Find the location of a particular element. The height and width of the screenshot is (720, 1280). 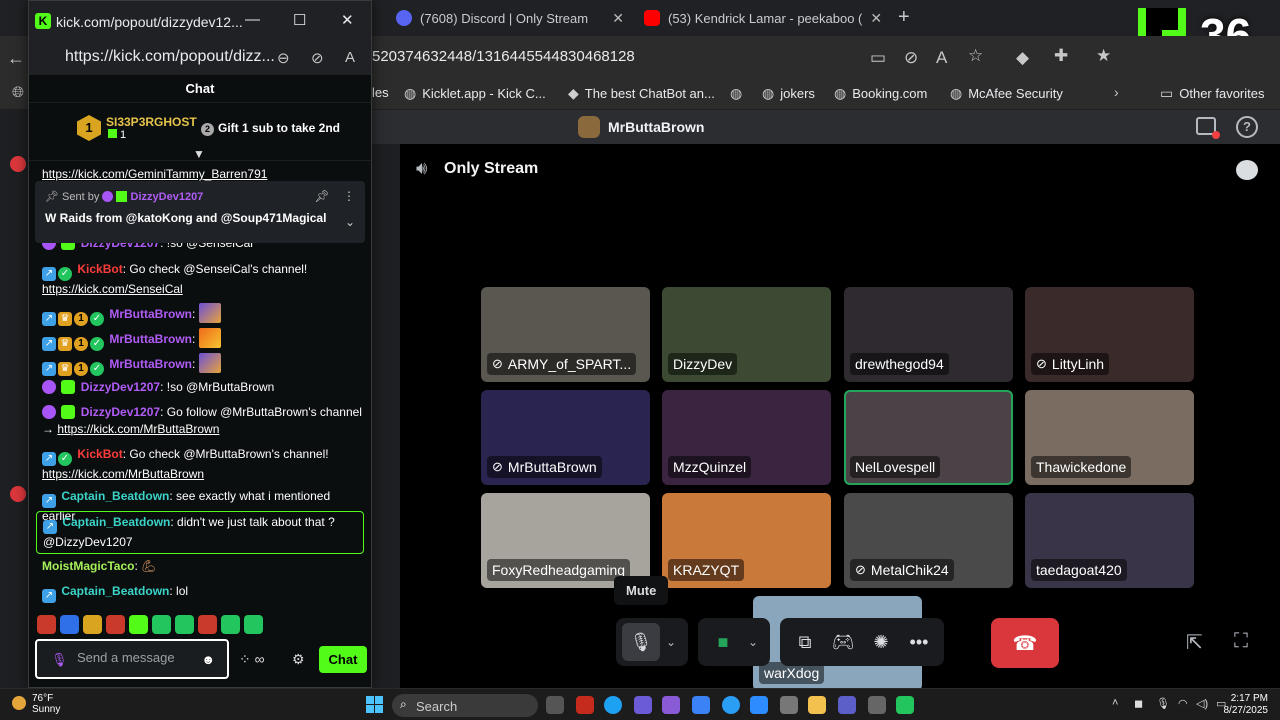

zoom-app-icon is located at coordinates (759, 705).